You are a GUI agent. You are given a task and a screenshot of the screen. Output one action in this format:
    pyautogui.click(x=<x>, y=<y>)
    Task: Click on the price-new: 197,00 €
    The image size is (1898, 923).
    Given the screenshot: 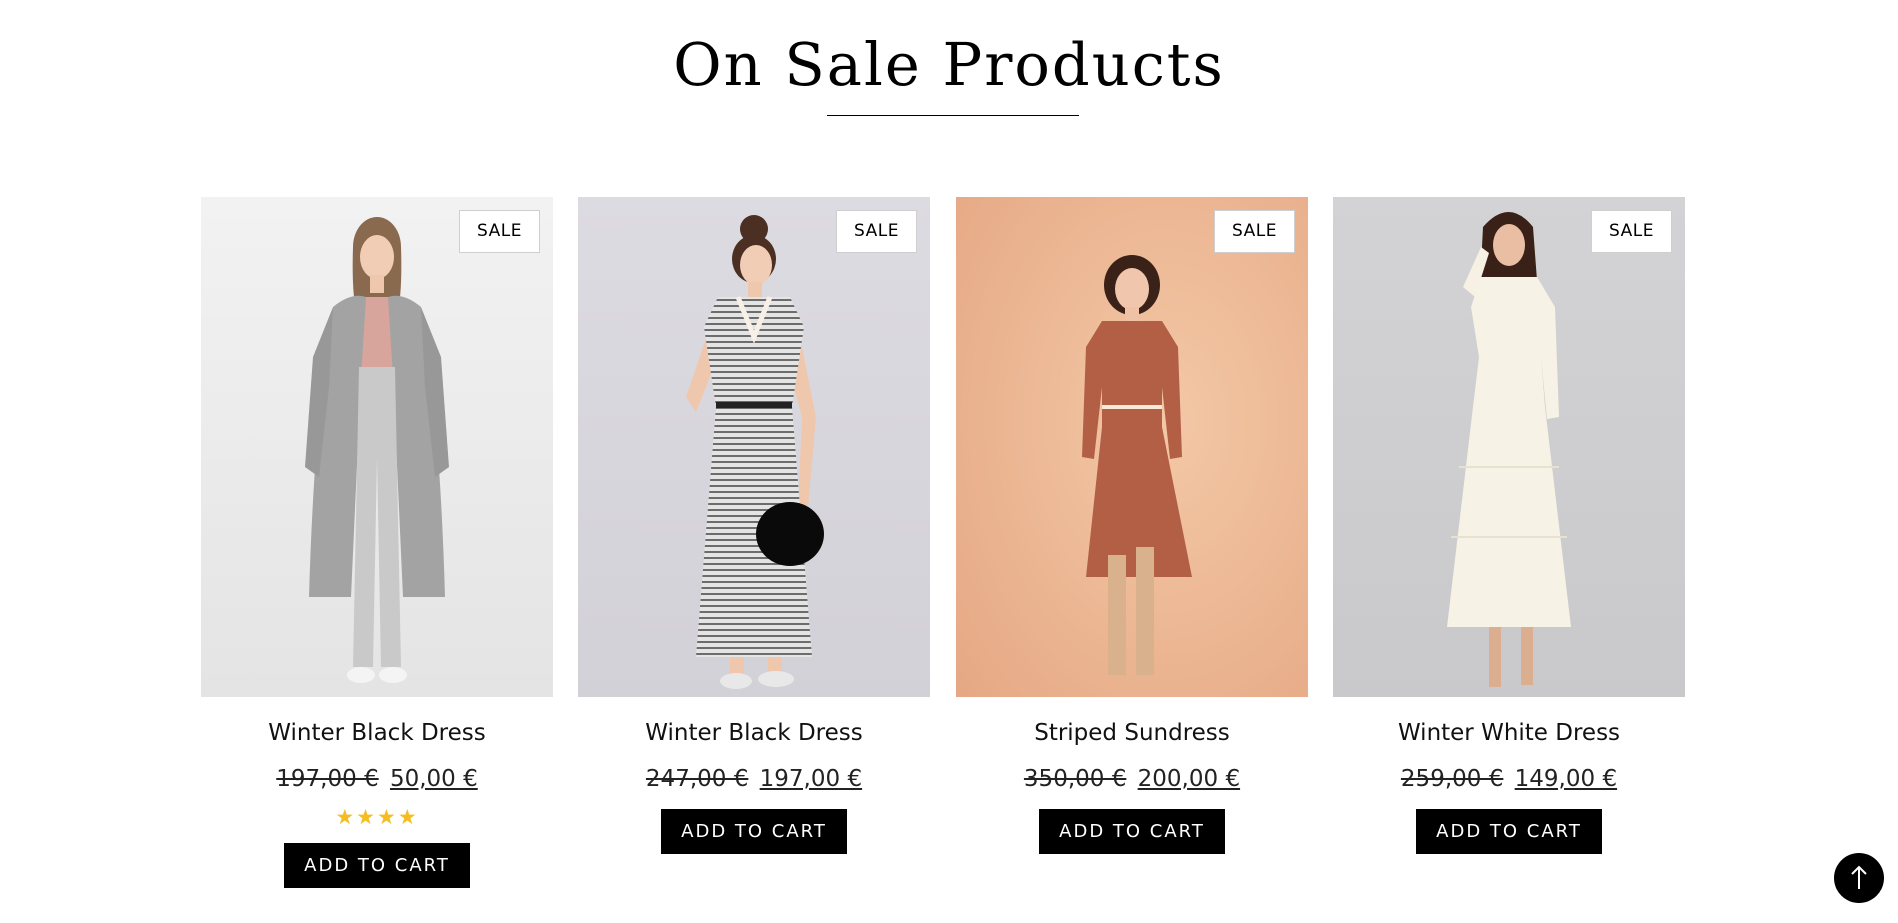 What is the action you would take?
    pyautogui.click(x=811, y=779)
    